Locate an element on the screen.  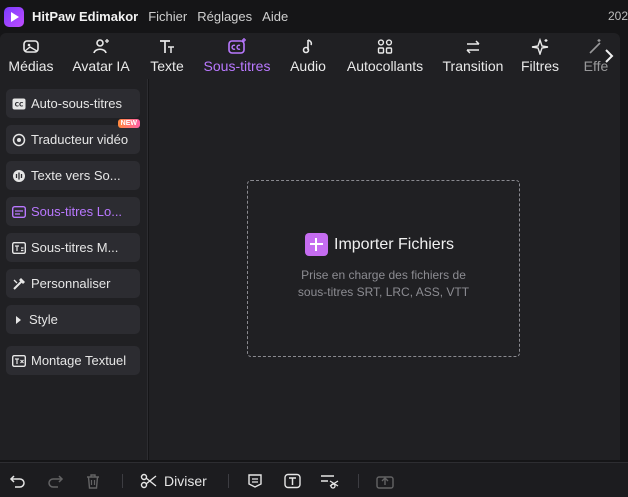
translate-icon is located at coordinates (19, 140).